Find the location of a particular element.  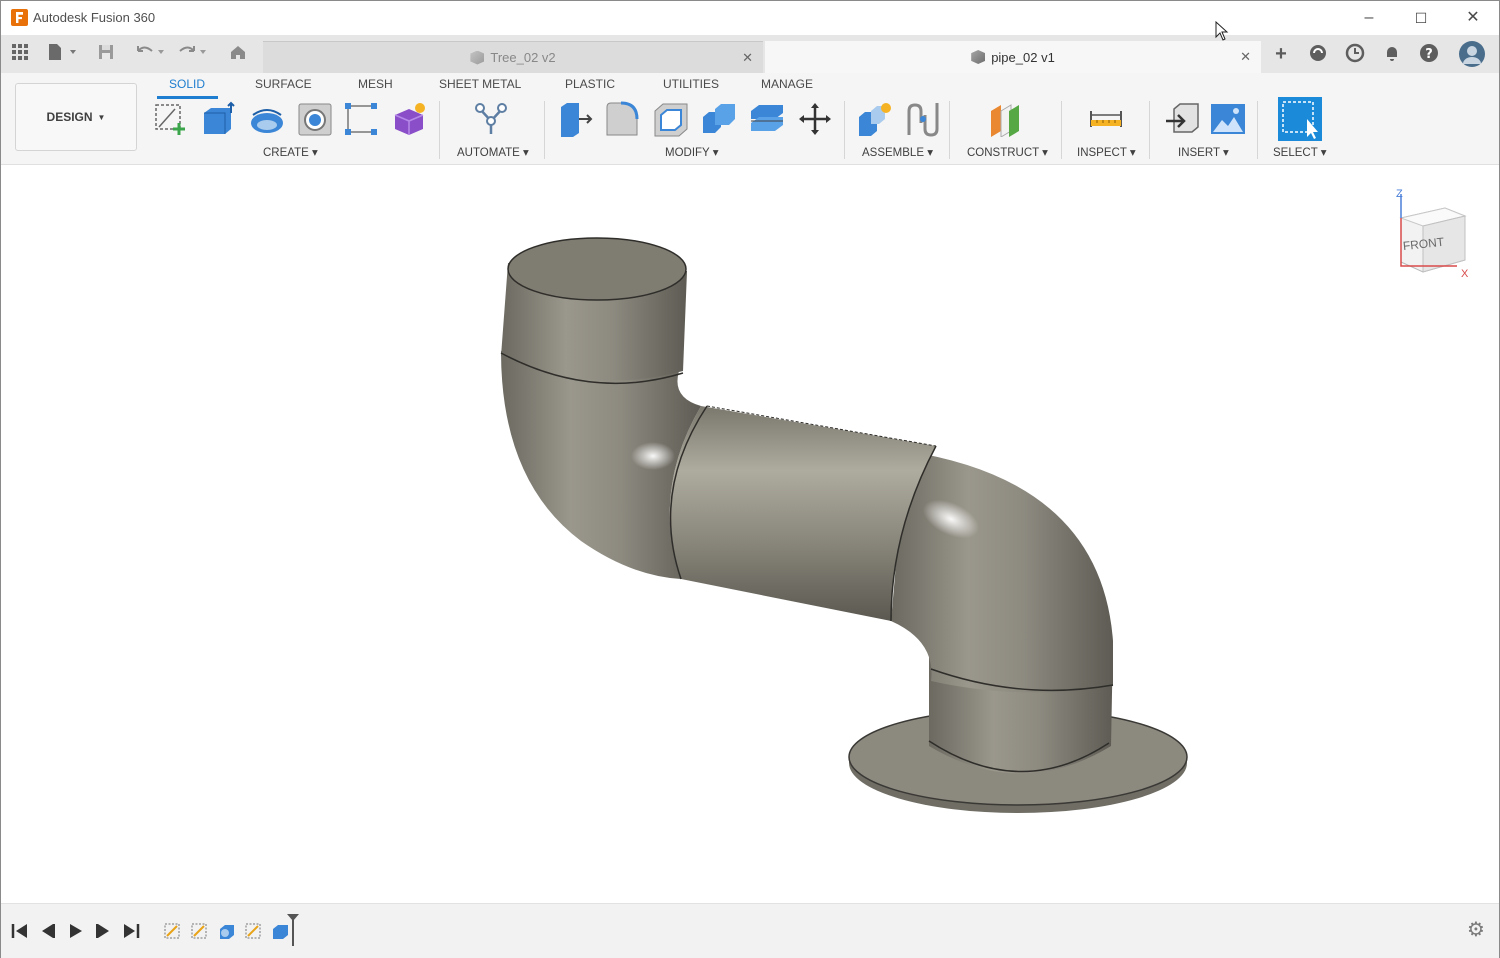

home-icon is located at coordinates (238, 53).